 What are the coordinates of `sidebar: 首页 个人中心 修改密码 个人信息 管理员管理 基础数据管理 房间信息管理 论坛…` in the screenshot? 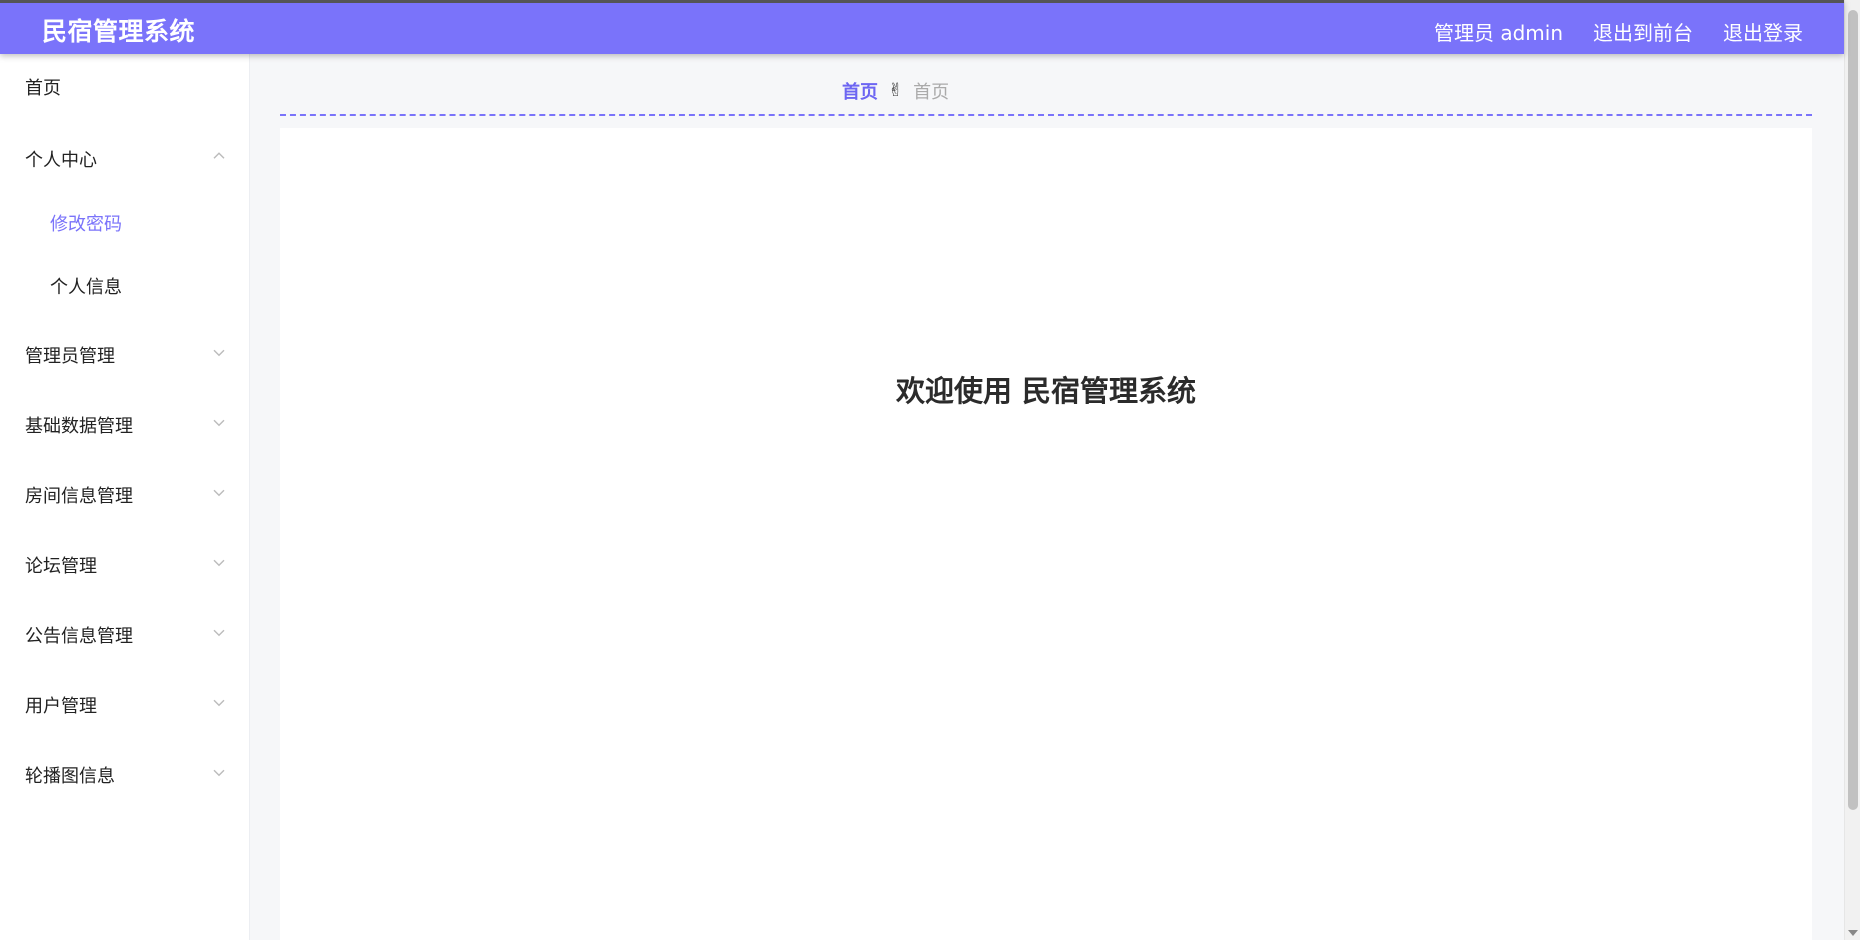 It's located at (125, 497).